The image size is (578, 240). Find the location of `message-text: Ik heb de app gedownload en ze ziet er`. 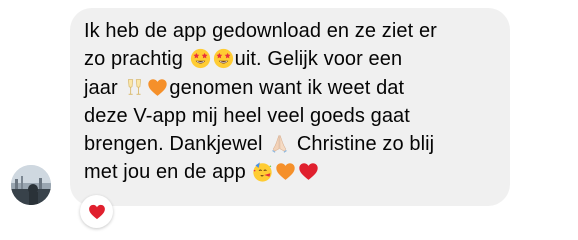

message-text: Ik heb de app gedownload en ze ziet er is located at coordinates (260, 31).